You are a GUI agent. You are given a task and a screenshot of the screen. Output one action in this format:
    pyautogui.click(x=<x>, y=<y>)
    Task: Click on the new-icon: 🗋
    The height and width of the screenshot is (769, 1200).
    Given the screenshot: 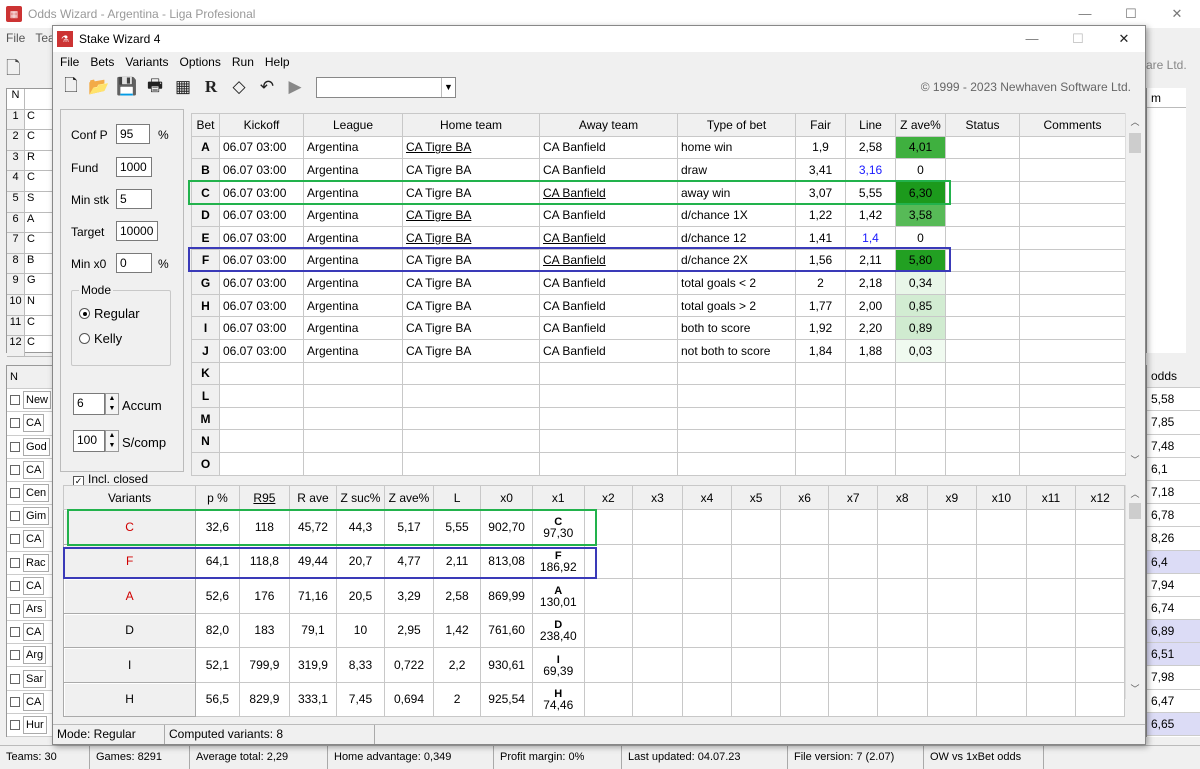 What is the action you would take?
    pyautogui.click(x=71, y=87)
    